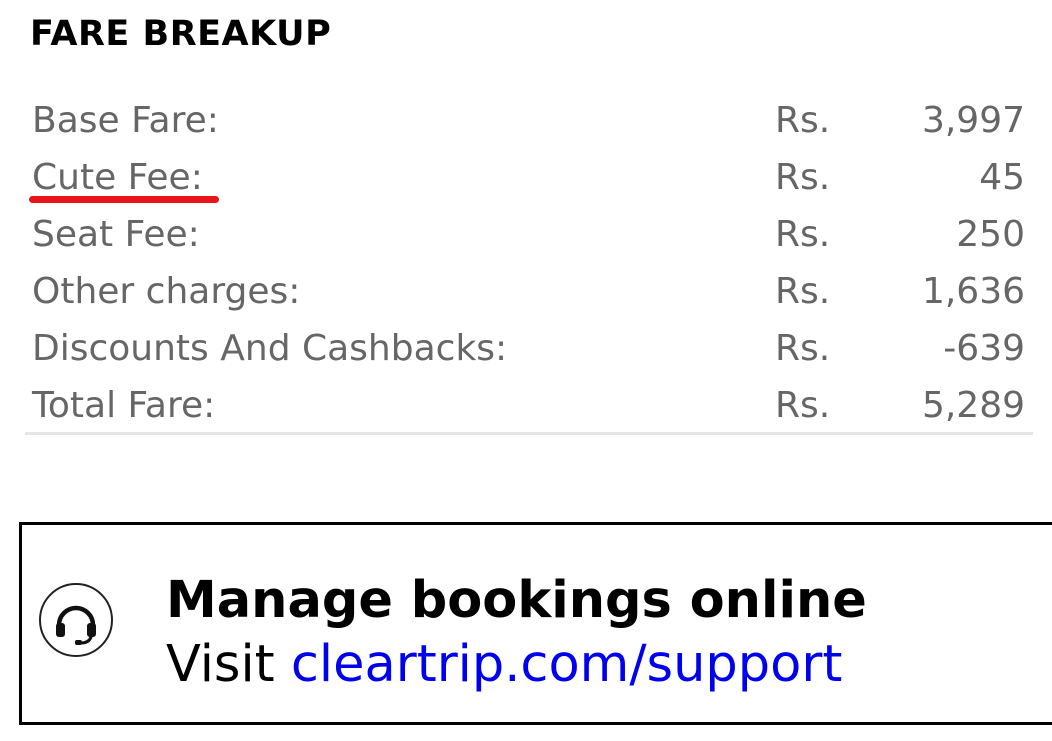 Image resolution: width=1052 pixels, height=741 pixels. What do you see at coordinates (270, 348) in the screenshot?
I see `fare-label: Discounts And Cashbacks:` at bounding box center [270, 348].